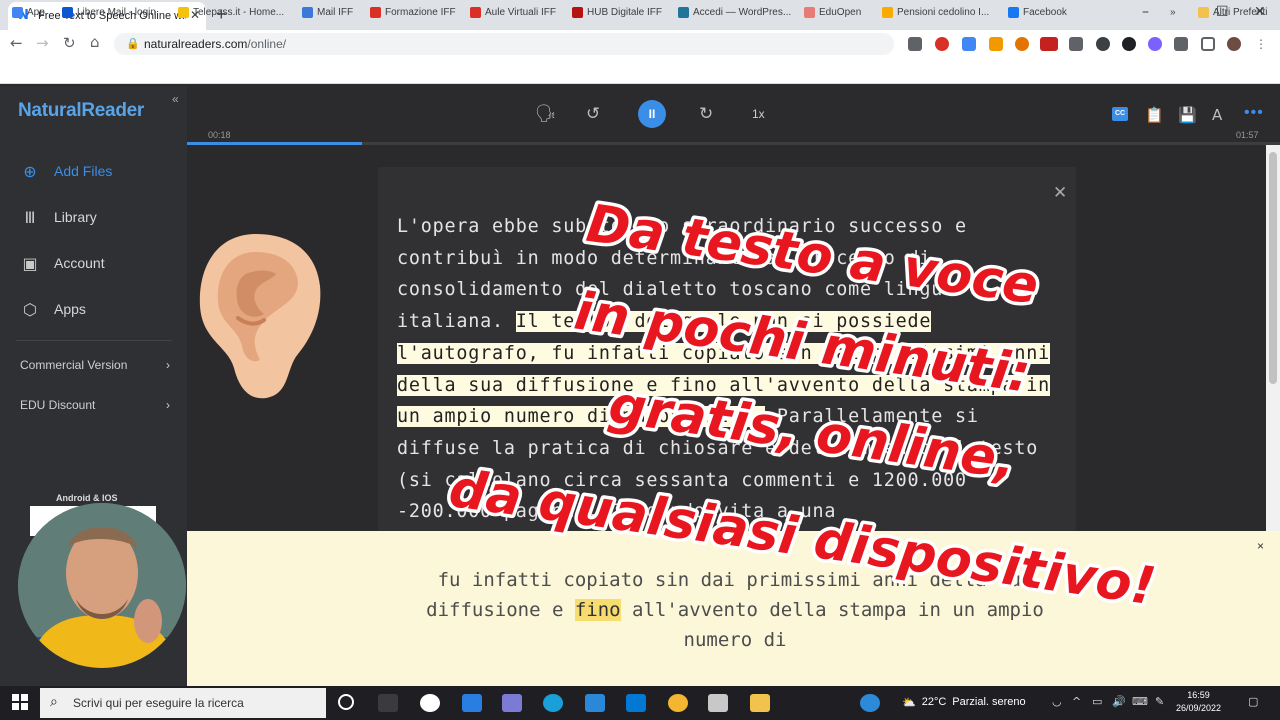 Image resolution: width=1280 pixels, height=720 pixels. I want to click on language-icon: ⌨, so click(1140, 701).